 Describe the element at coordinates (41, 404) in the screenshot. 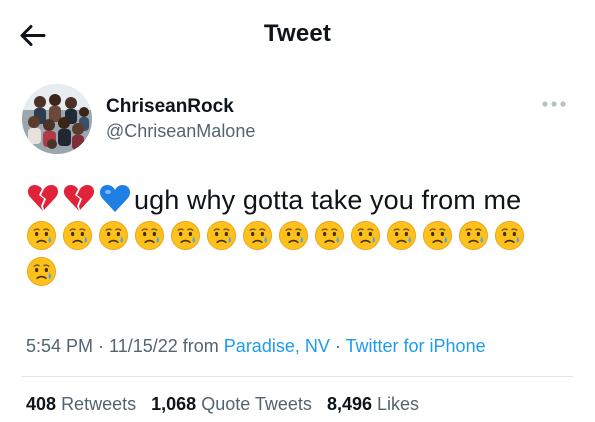

I see `retweets-count: 408` at that location.